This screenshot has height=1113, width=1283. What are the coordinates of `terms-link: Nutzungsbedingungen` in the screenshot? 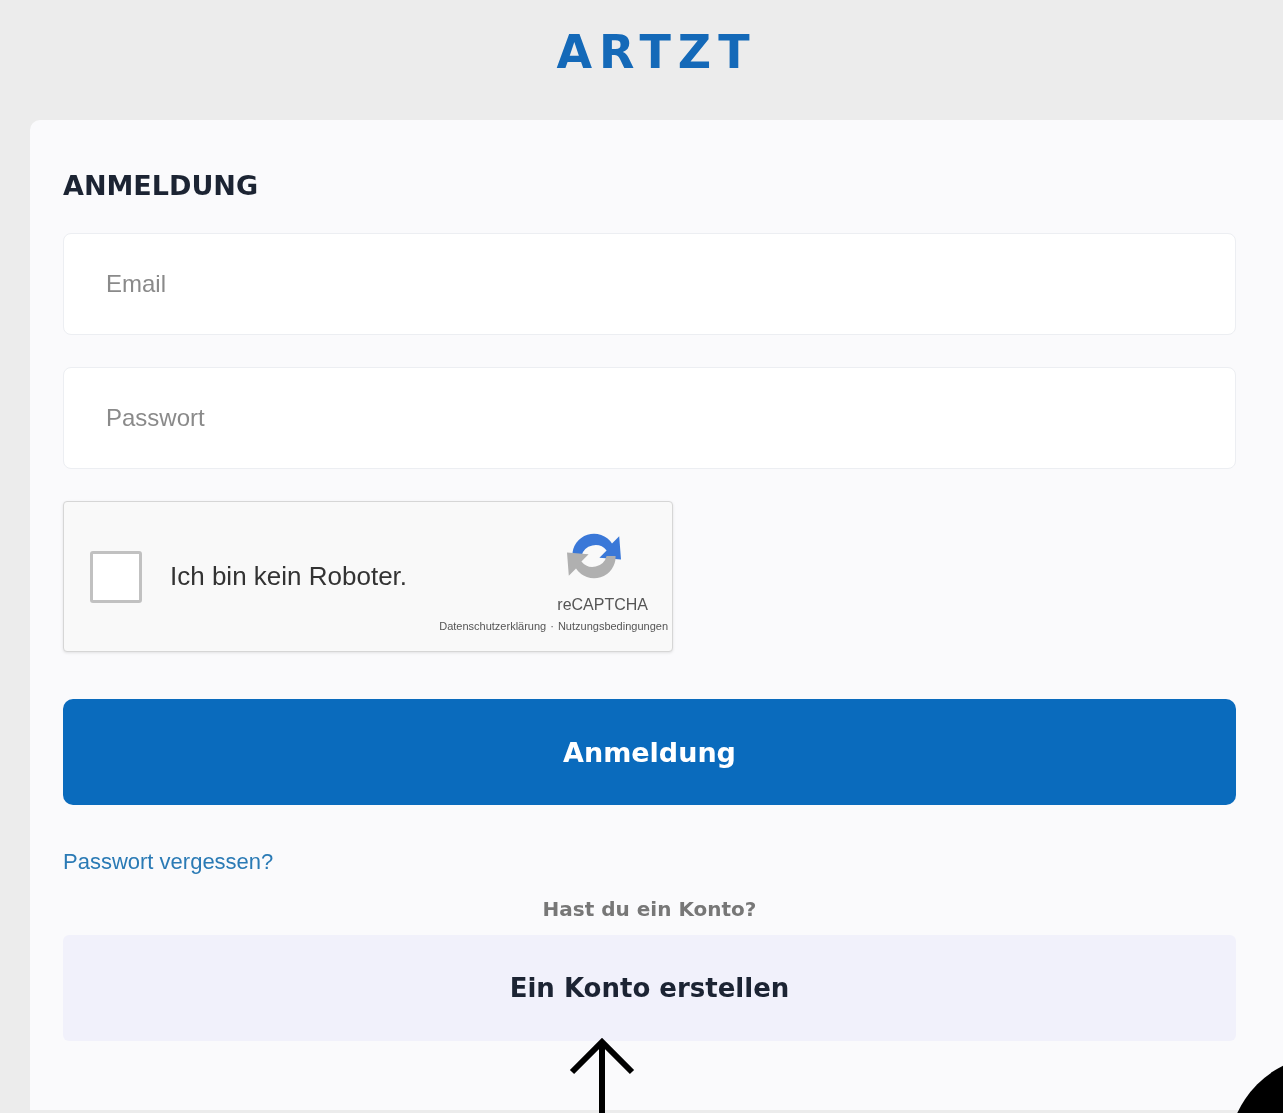 It's located at (612, 626).